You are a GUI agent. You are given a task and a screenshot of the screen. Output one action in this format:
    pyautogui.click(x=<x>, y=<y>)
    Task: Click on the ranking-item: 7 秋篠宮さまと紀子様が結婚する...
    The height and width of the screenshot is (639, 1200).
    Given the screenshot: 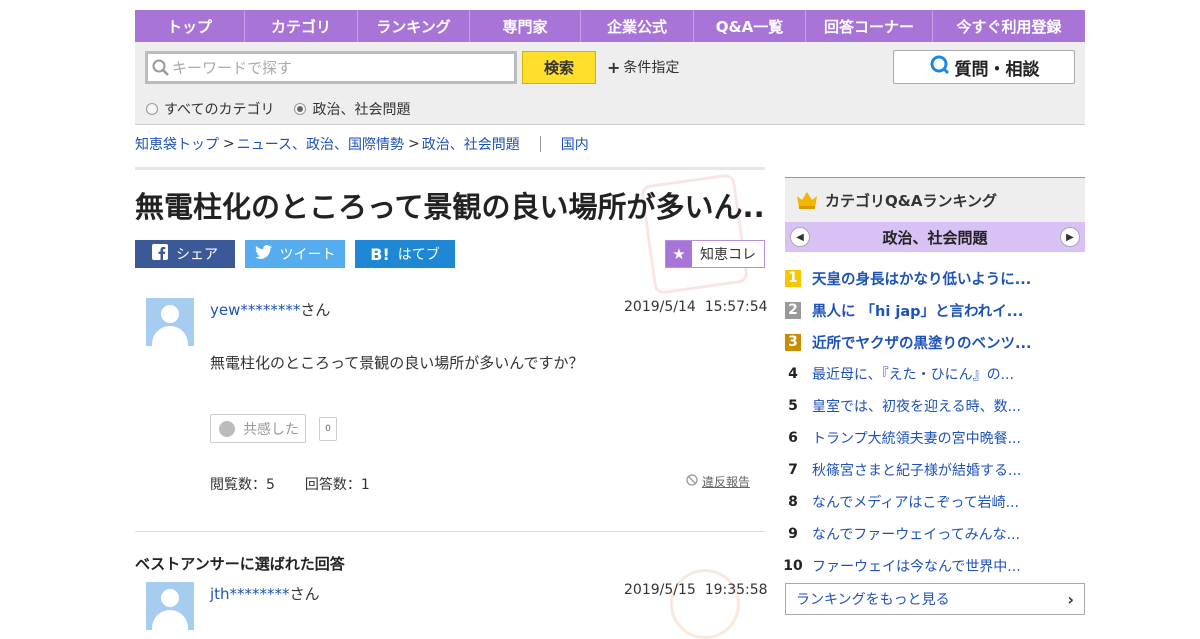 What is the action you would take?
    pyautogui.click(x=935, y=470)
    